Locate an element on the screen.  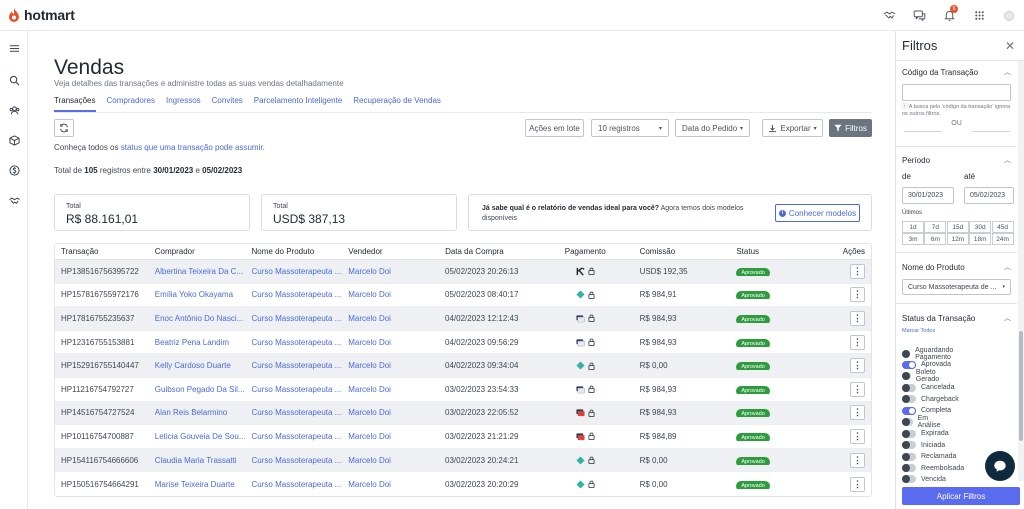
tab-transacoes: Transações is located at coordinates (75, 104).